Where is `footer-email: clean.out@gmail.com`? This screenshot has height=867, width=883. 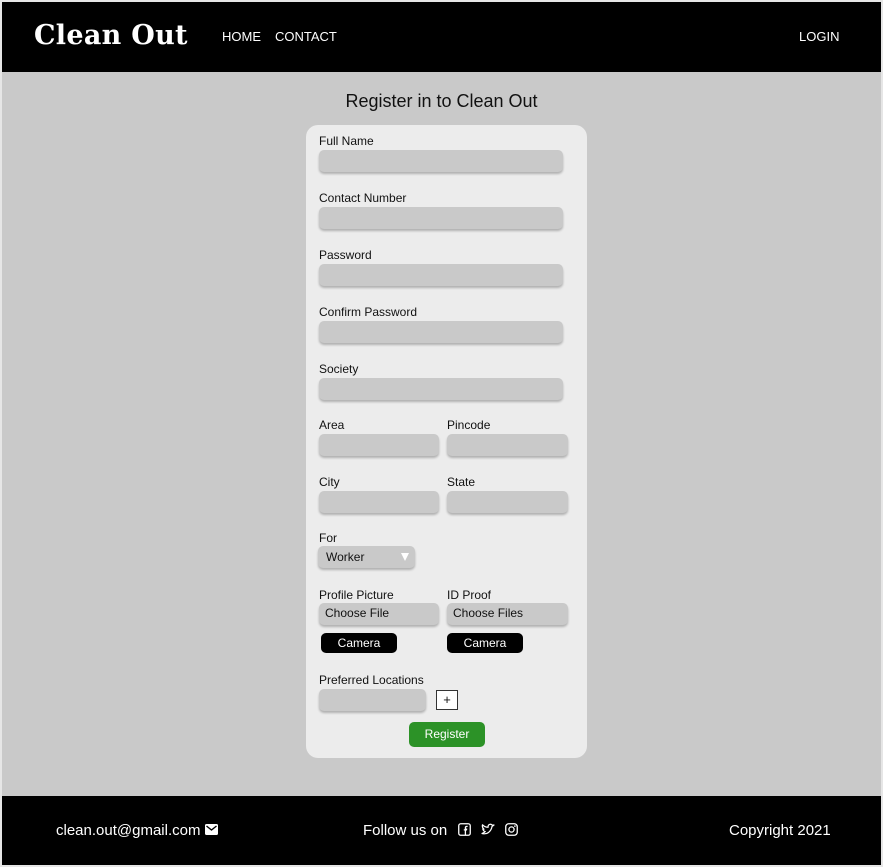 footer-email: clean.out@gmail.com is located at coordinates (128, 830).